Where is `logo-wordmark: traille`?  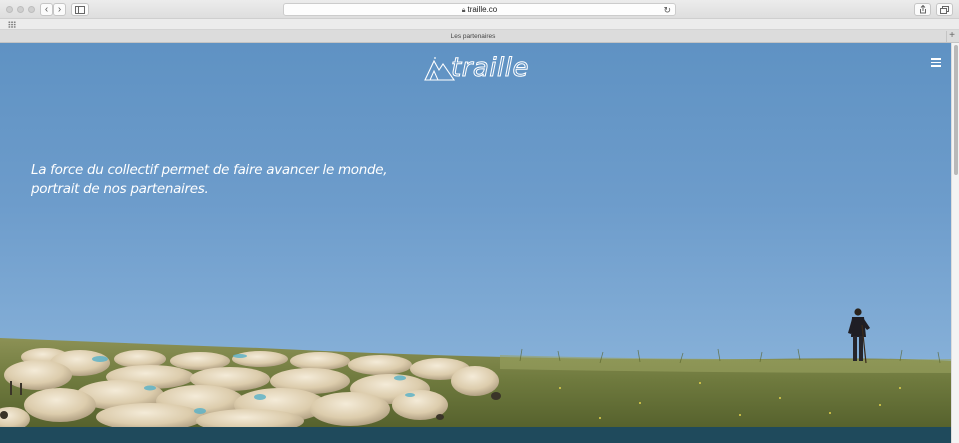
logo-wordmark: traille is located at coordinates (490, 68).